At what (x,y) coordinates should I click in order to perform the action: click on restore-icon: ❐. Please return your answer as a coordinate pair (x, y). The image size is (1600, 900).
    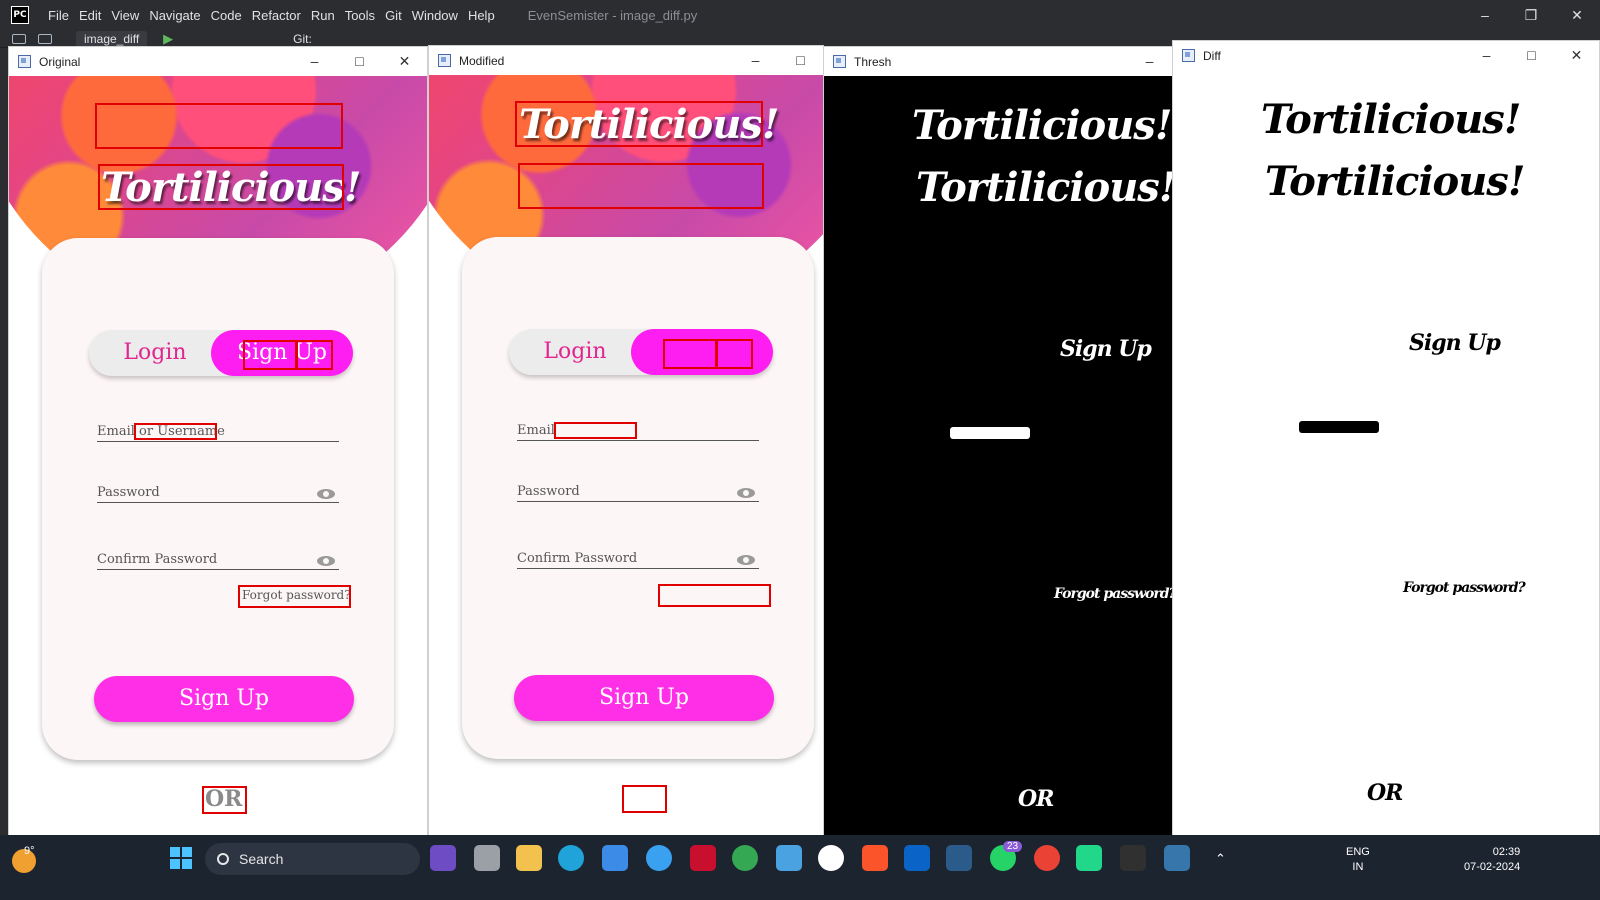
    Looking at the image, I should click on (1531, 15).